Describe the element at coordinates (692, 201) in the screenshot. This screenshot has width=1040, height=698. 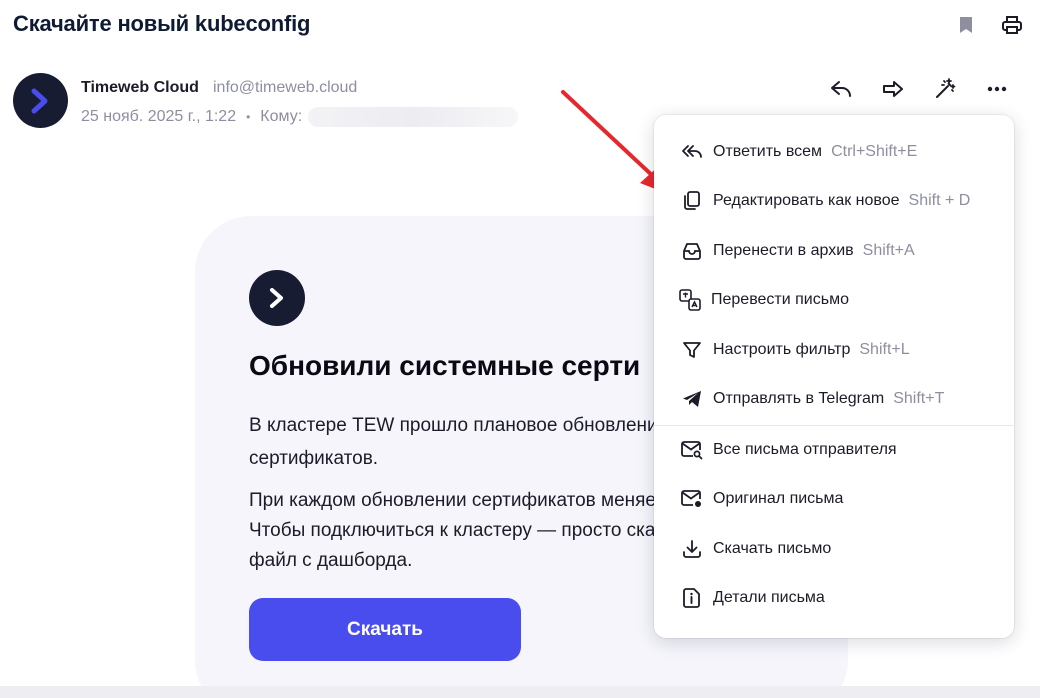
I see `copy-icon` at that location.